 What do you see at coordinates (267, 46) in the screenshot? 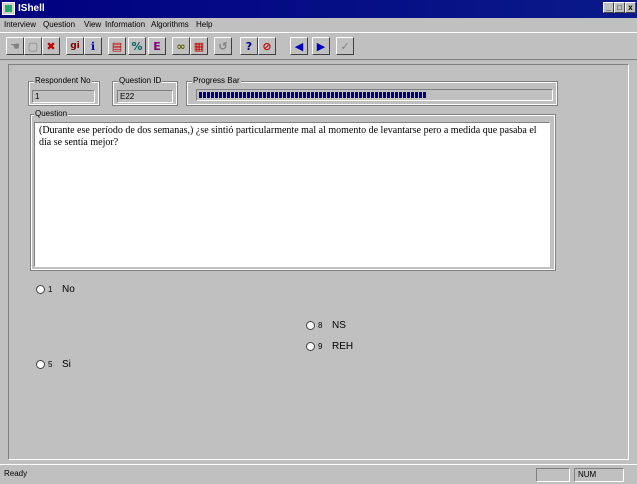
I see `stop-icon: ⊘` at bounding box center [267, 46].